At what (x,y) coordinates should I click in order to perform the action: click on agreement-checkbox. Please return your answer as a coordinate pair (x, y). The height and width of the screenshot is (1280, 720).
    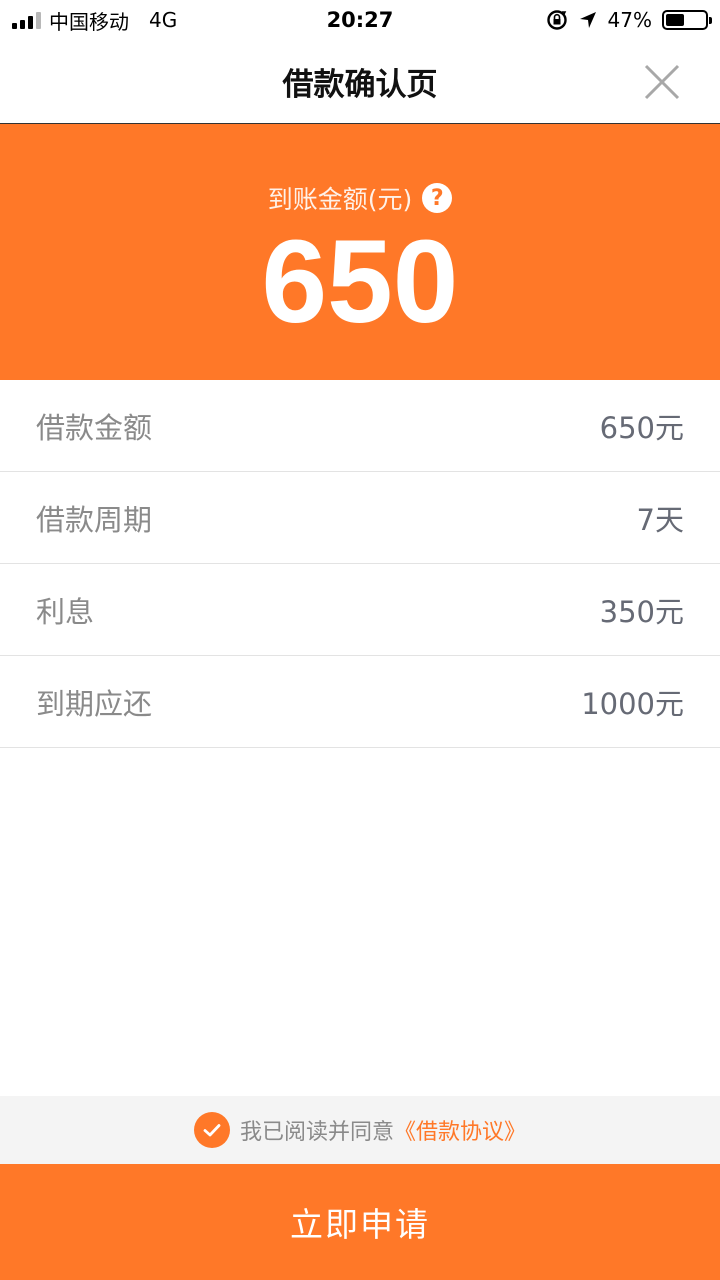
    Looking at the image, I should click on (211, 1130).